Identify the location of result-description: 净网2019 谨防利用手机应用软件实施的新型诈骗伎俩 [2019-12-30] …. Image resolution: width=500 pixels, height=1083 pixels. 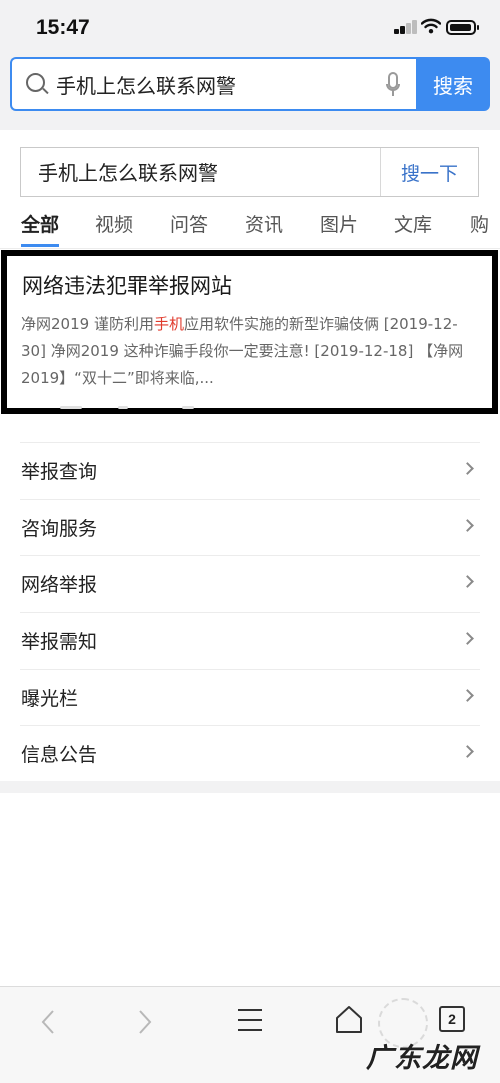
(251, 351).